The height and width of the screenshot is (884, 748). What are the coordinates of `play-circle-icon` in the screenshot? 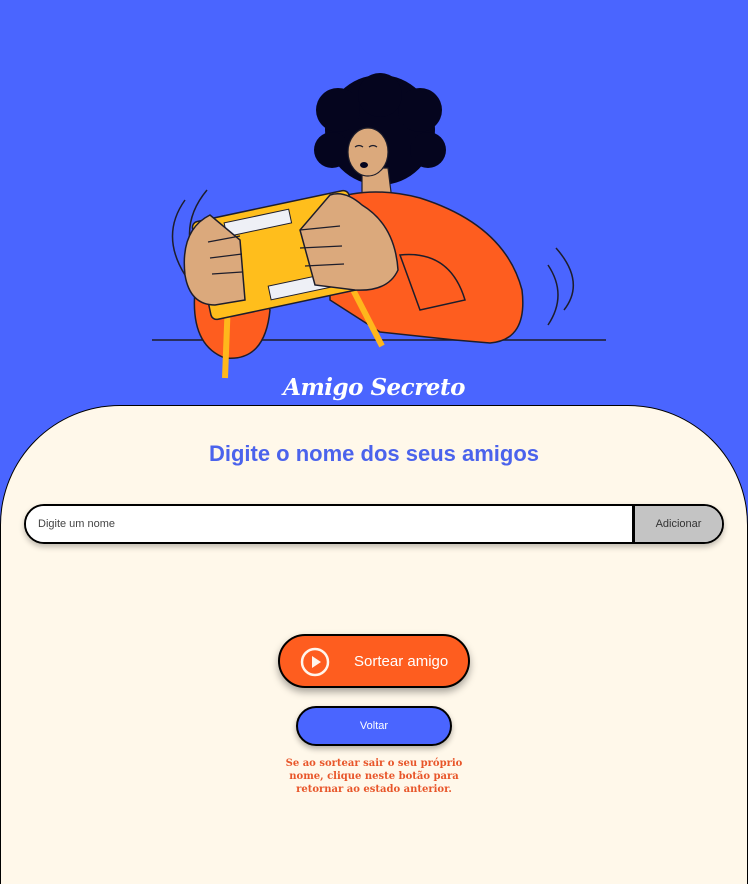 It's located at (315, 662).